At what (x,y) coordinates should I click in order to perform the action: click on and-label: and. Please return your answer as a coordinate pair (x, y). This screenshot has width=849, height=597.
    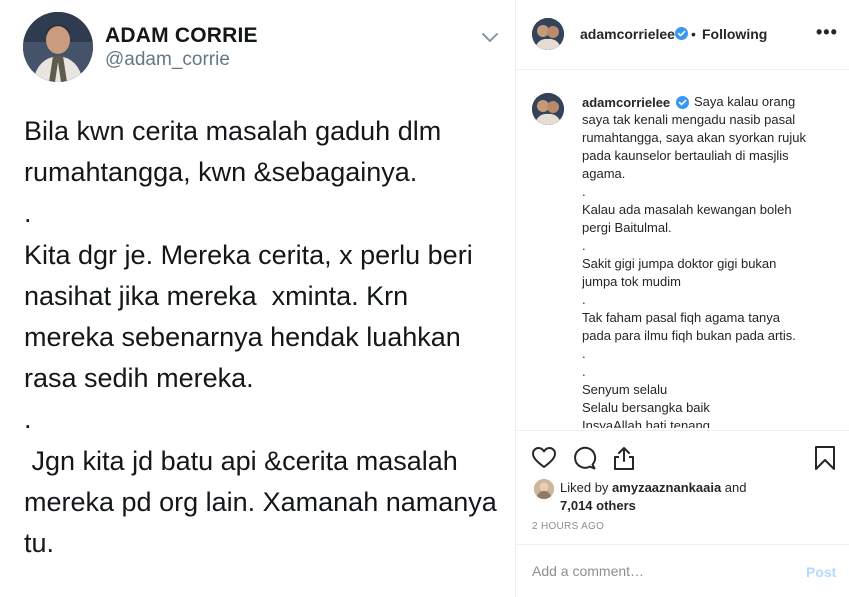
    Looking at the image, I should click on (735, 487).